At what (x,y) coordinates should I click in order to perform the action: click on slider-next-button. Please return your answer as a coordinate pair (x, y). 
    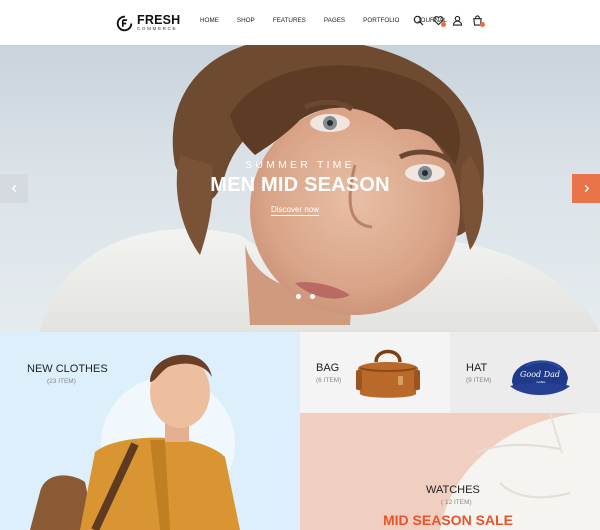
    Looking at the image, I should click on (586, 188).